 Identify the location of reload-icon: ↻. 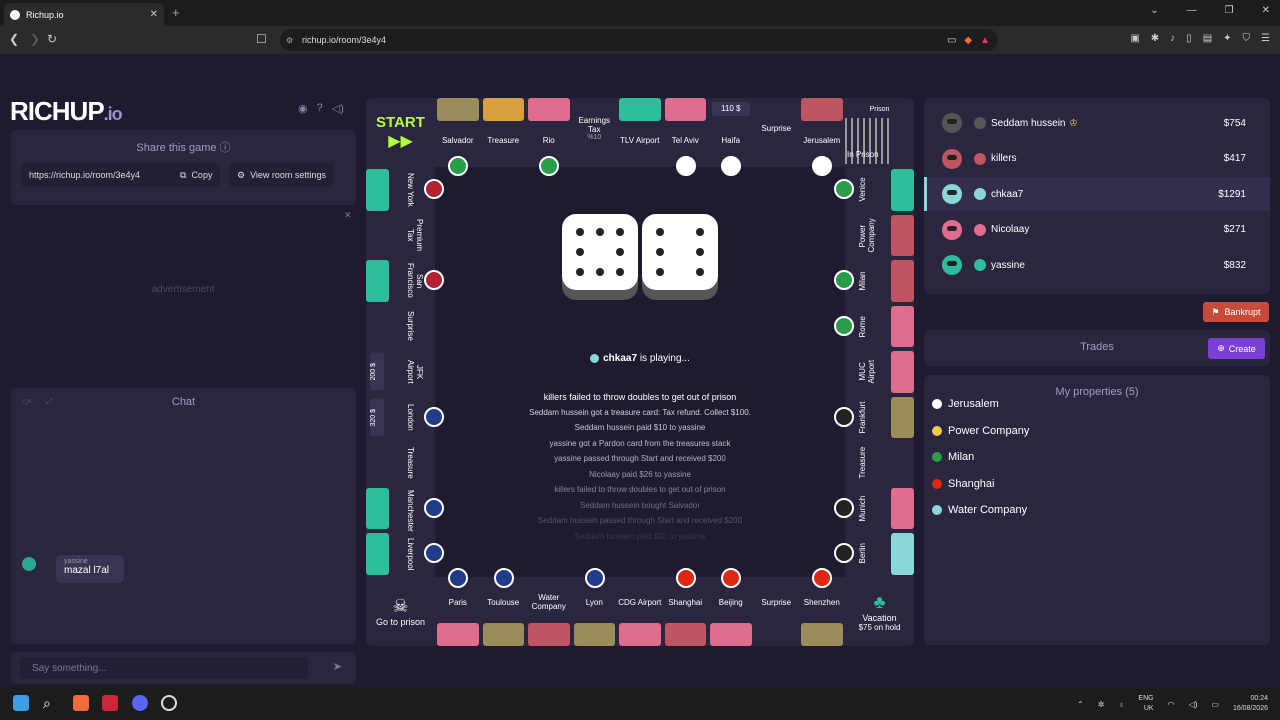
(52, 39).